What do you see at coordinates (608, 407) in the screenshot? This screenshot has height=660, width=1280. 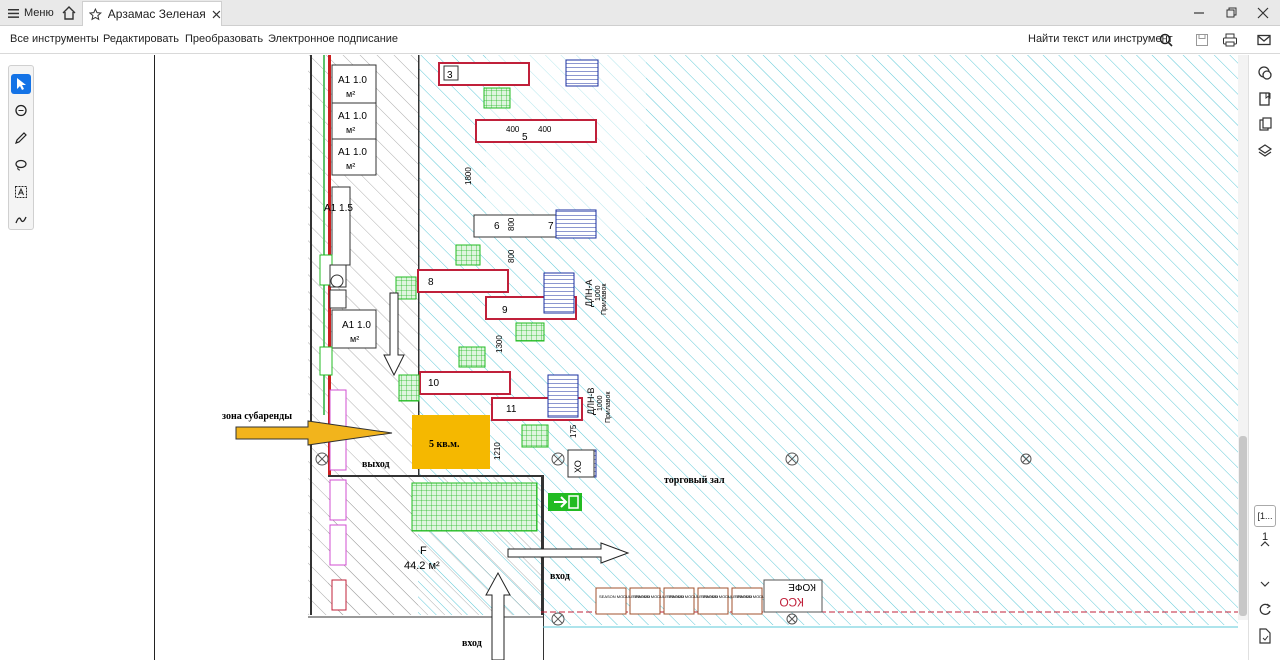 I see `dln-b-note: Прилавок` at bounding box center [608, 407].